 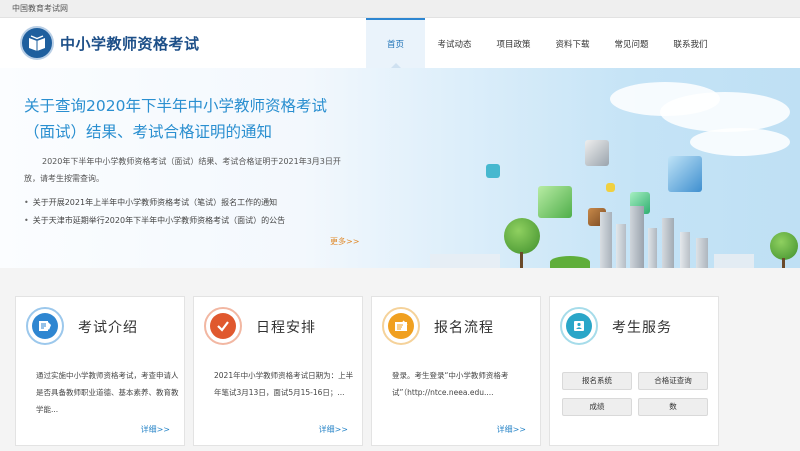 I want to click on nav-faq: 常见问题, so click(x=631, y=43).